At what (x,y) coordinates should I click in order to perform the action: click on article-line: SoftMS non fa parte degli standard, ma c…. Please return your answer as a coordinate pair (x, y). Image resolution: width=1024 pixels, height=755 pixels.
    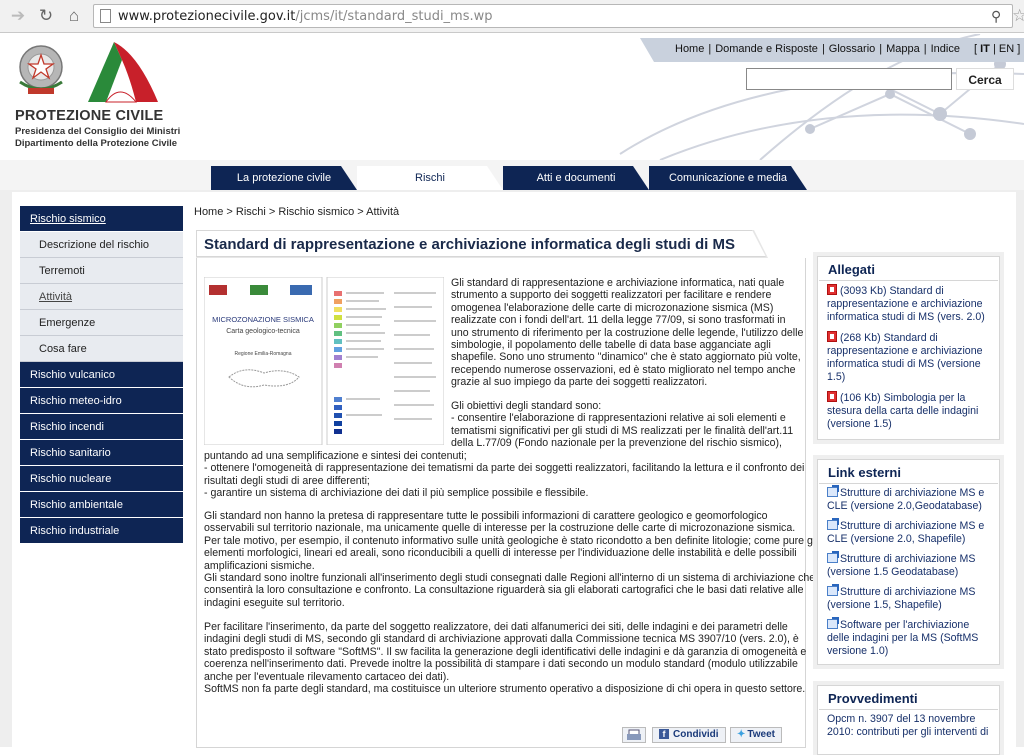
    Looking at the image, I should click on (505, 689).